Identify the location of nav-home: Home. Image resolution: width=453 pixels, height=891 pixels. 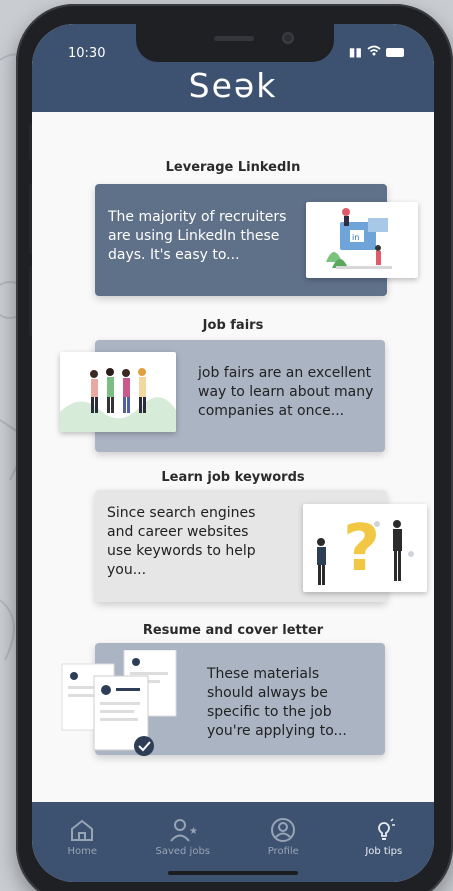
(82, 849).